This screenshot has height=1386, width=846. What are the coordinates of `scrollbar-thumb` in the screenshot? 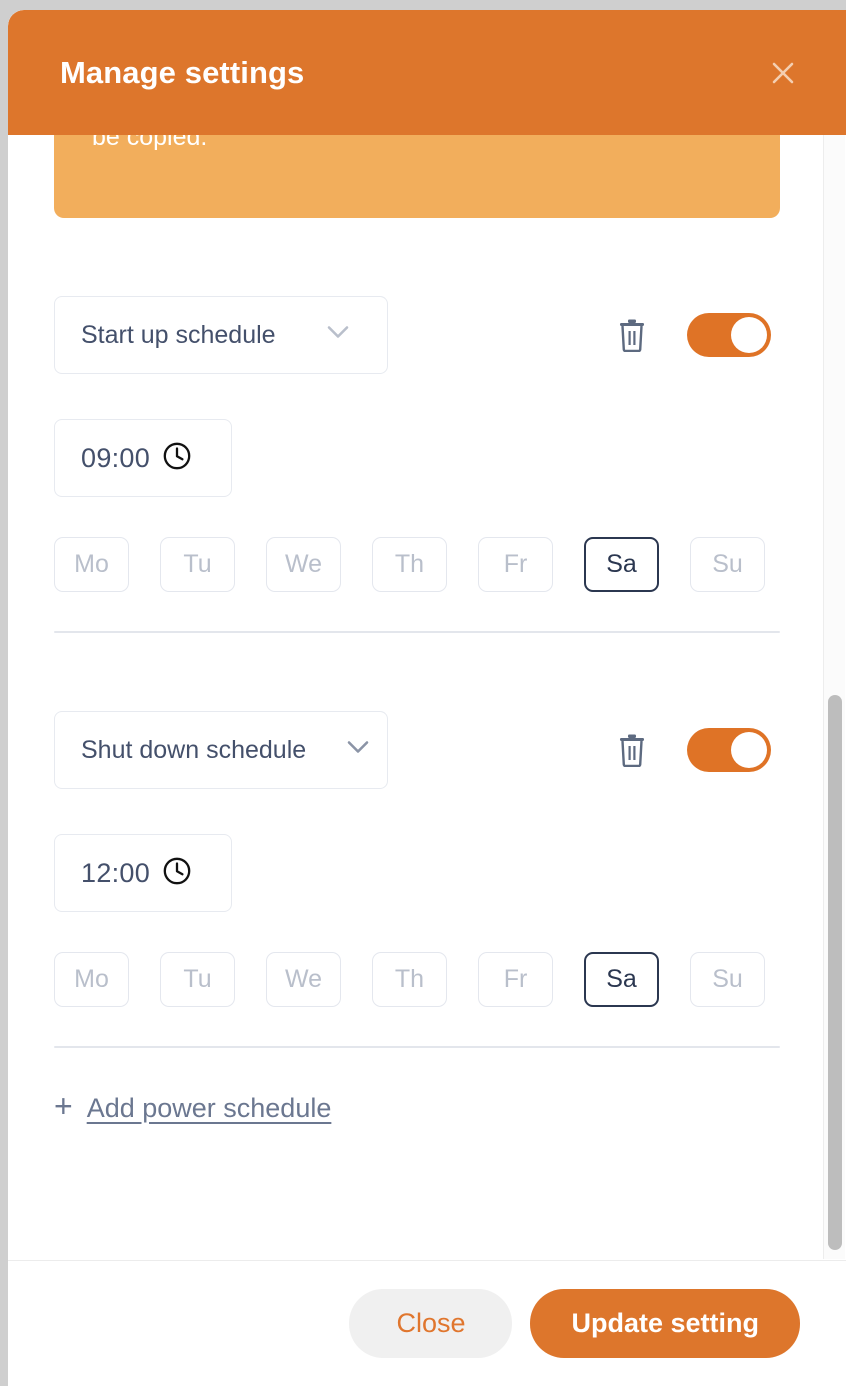 It's located at (835, 972).